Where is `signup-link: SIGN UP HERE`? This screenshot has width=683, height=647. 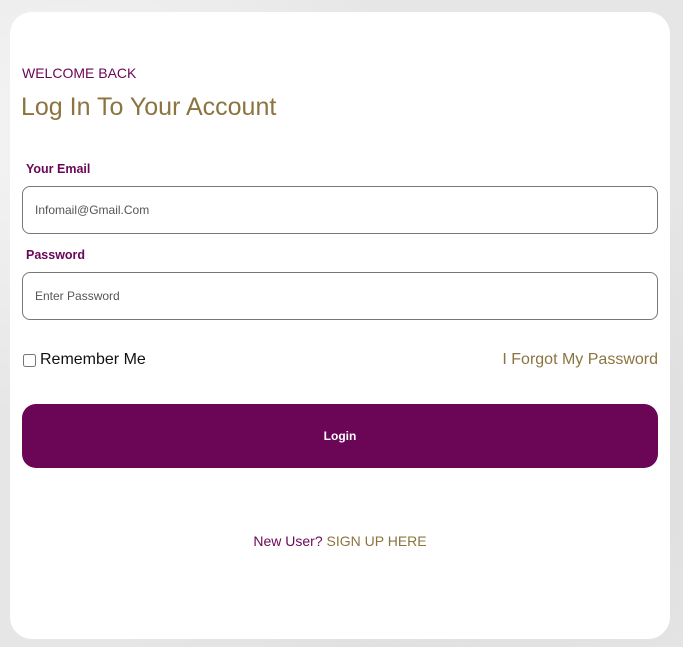 signup-link: SIGN UP HERE is located at coordinates (377, 541).